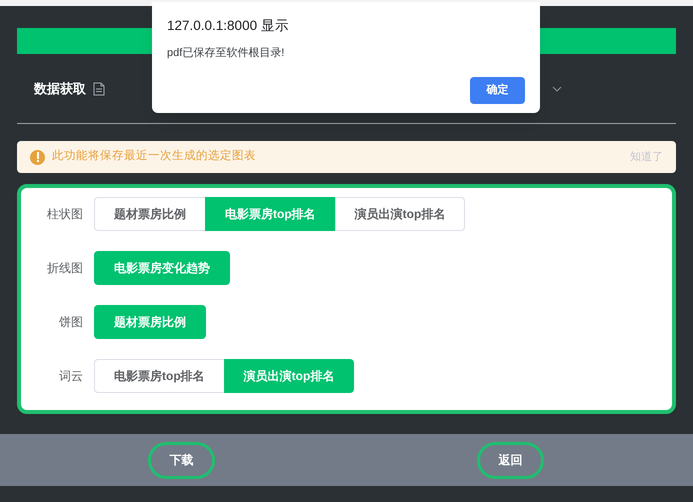 The height and width of the screenshot is (502, 693). I want to click on group-label: 柱状图, so click(65, 214).